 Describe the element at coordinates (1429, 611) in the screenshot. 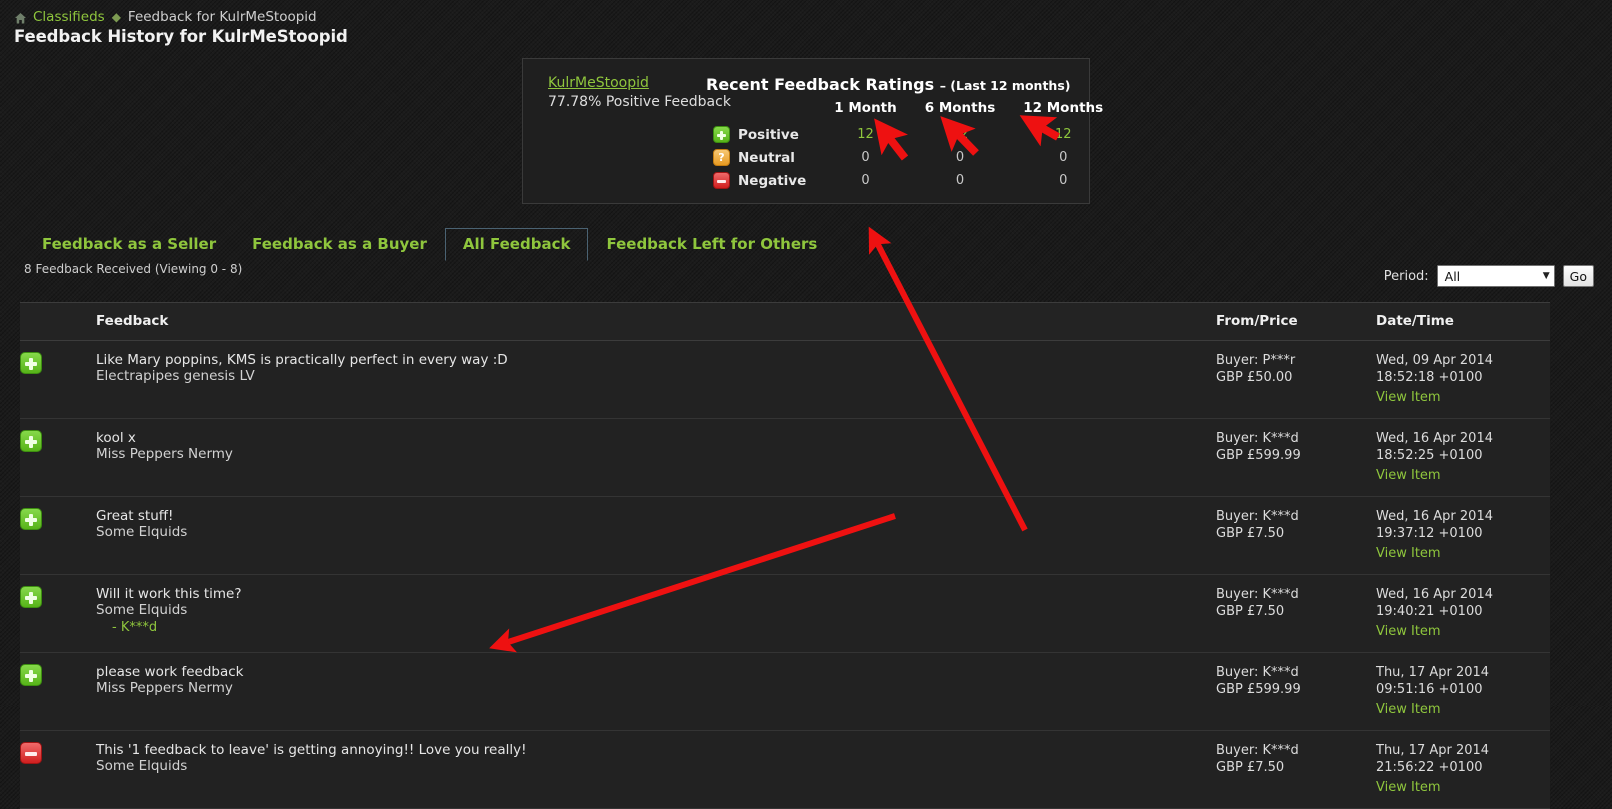

I see `feedback-time: 19:40:21 +0100` at that location.